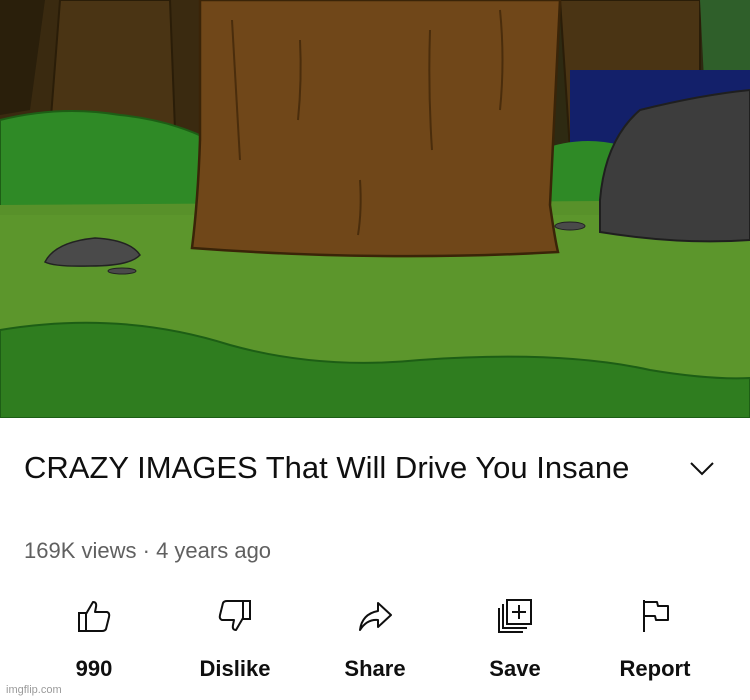 The width and height of the screenshot is (750, 700). What do you see at coordinates (375, 616) in the screenshot?
I see `share-icon` at bounding box center [375, 616].